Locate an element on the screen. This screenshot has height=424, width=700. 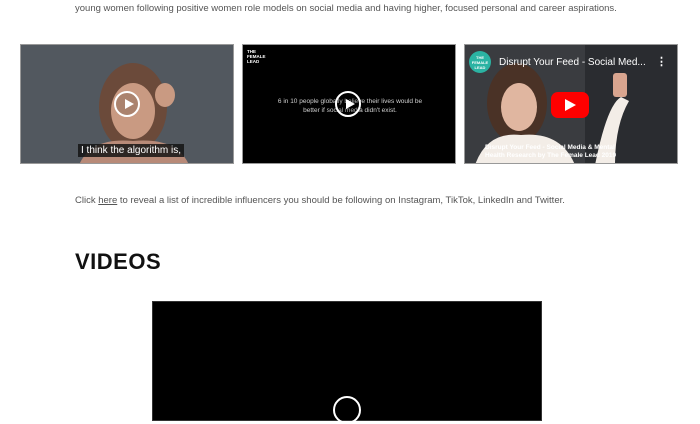
click-prefix: Click is located at coordinates (87, 200).